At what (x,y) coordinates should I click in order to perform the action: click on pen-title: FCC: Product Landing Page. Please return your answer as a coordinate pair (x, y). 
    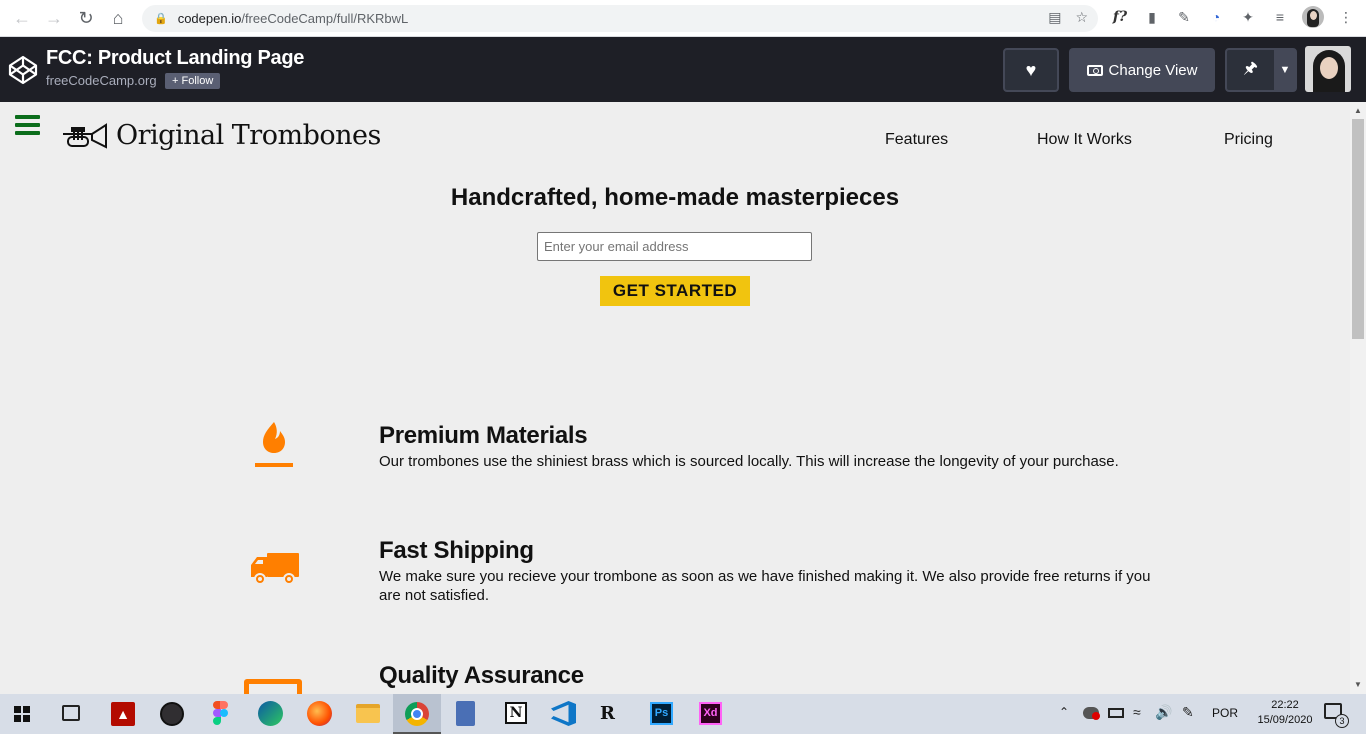
    Looking at the image, I should click on (175, 58).